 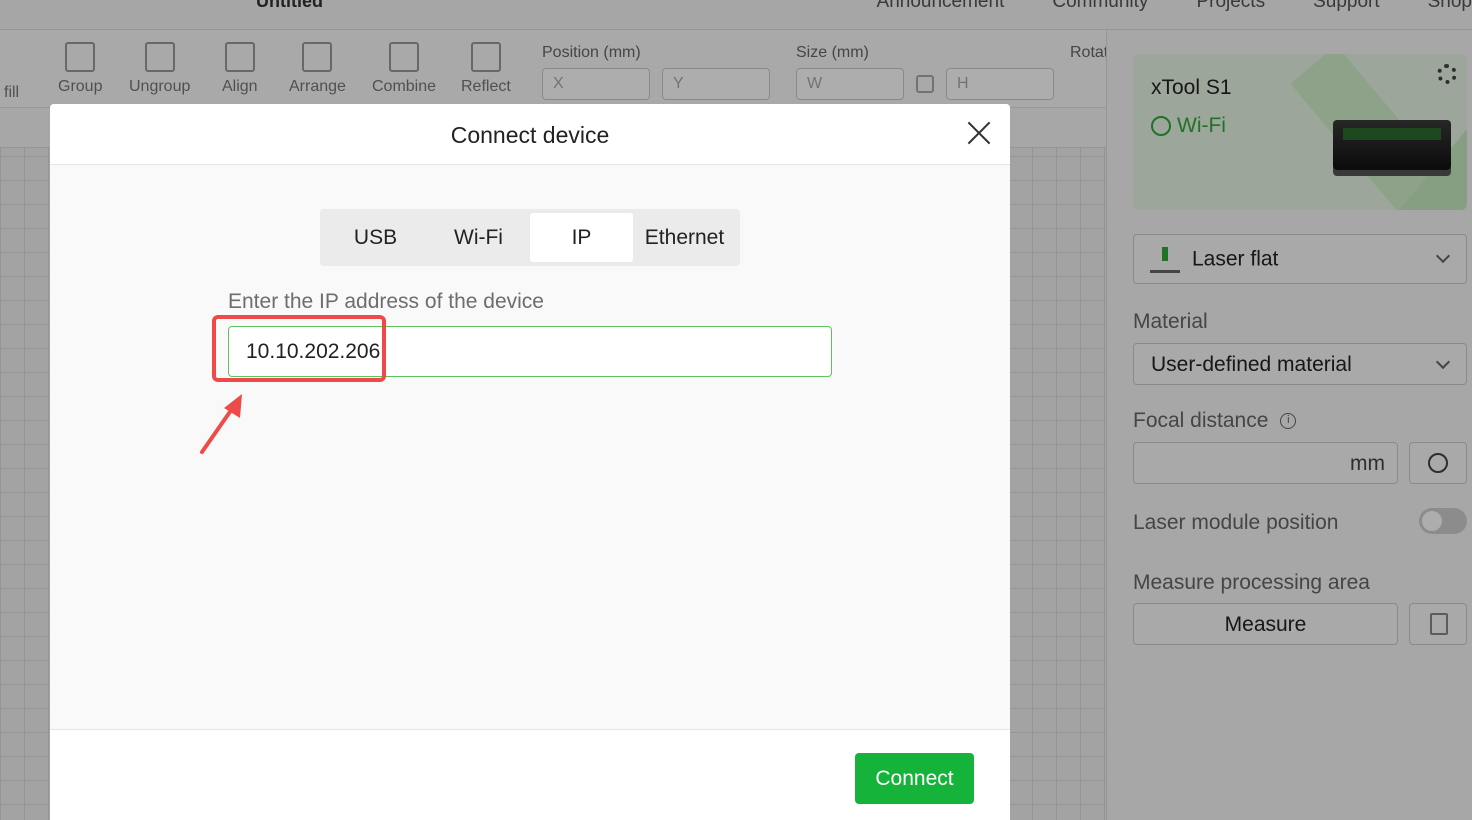 I want to click on dialog-header: Connect device, so click(x=530, y=134).